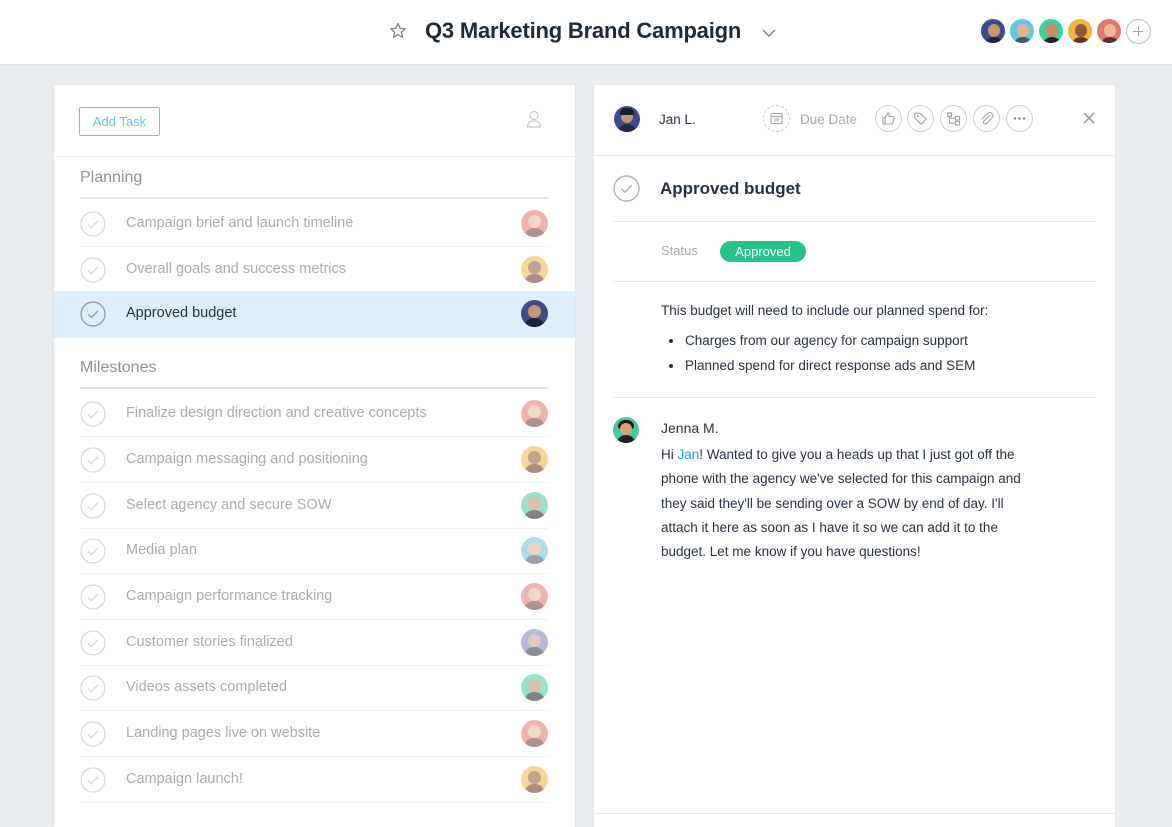 The width and height of the screenshot is (1172, 827). Describe the element at coordinates (776, 118) in the screenshot. I see `calendar-icon` at that location.